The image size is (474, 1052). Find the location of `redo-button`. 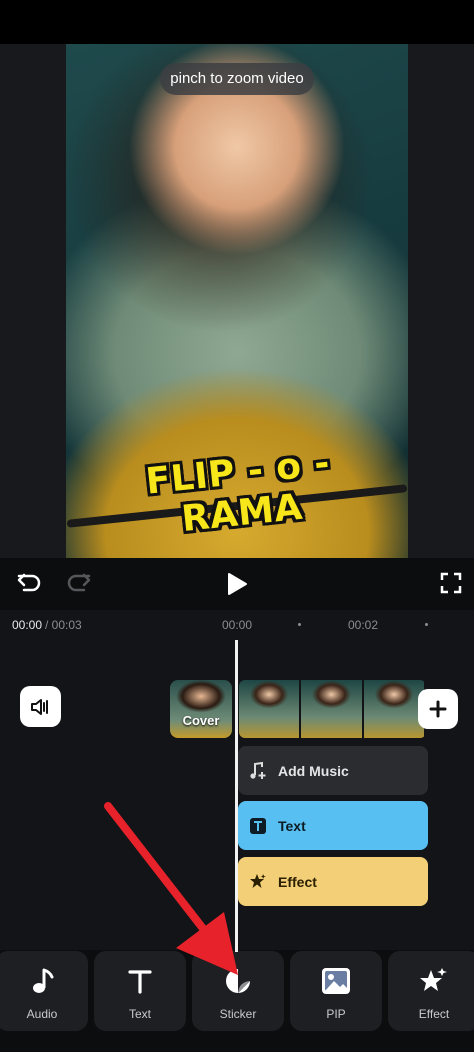

redo-button is located at coordinates (79, 583).